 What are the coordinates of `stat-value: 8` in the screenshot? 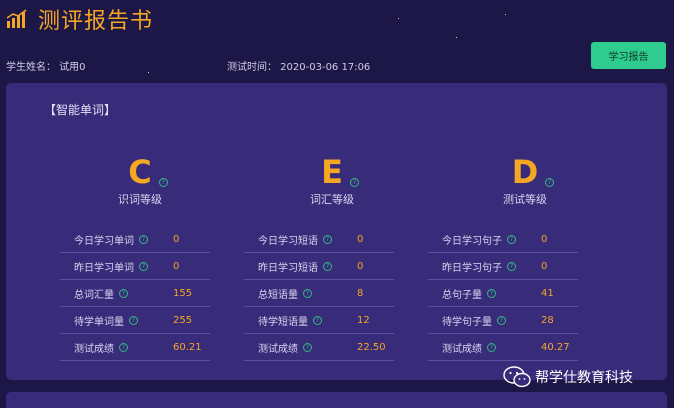 It's located at (360, 293).